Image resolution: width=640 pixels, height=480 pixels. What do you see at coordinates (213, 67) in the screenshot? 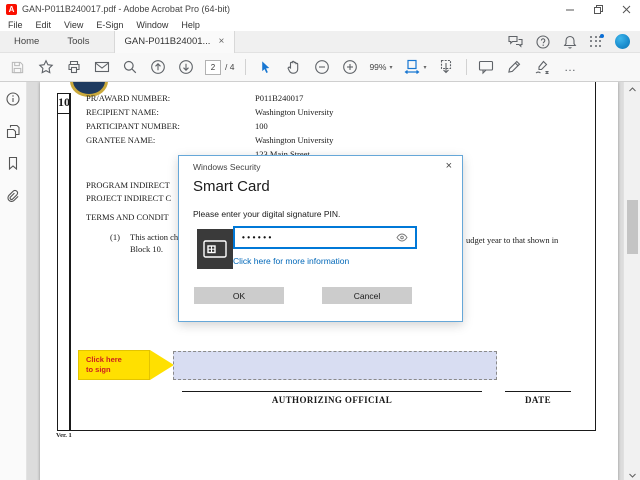
I see `page-number-input: 2` at bounding box center [213, 67].